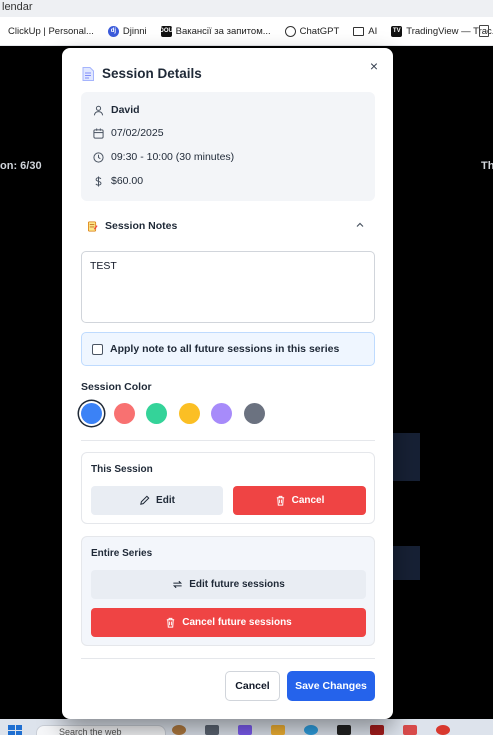 This screenshot has height=735, width=493. What do you see at coordinates (237, 584) in the screenshot?
I see `edit-future-sessions-label: Edit future sessions` at bounding box center [237, 584].